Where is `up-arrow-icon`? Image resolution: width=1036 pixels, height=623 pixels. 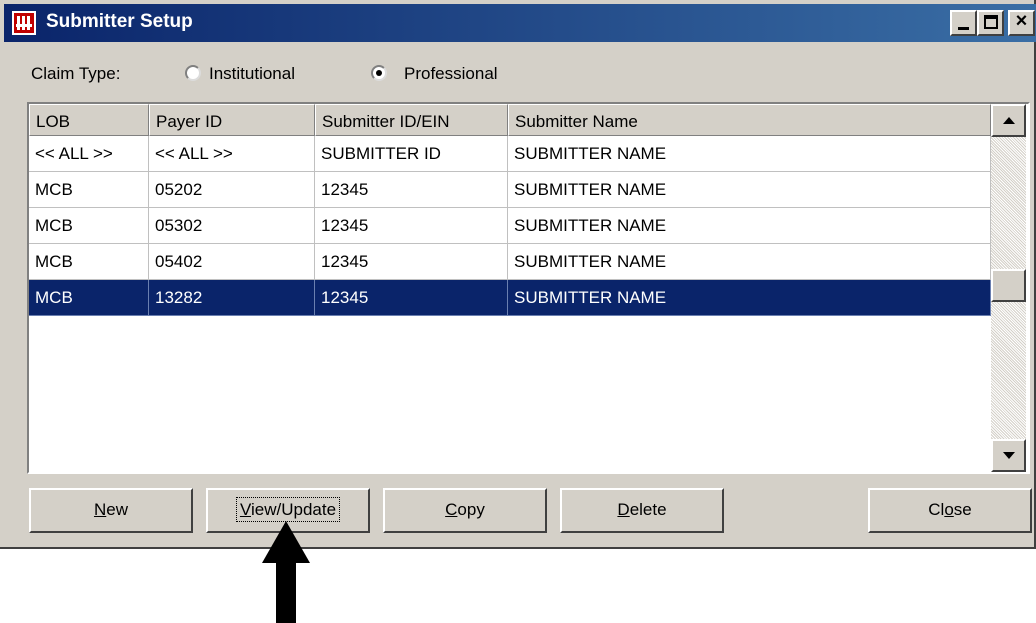
up-arrow-icon is located at coordinates (286, 542).